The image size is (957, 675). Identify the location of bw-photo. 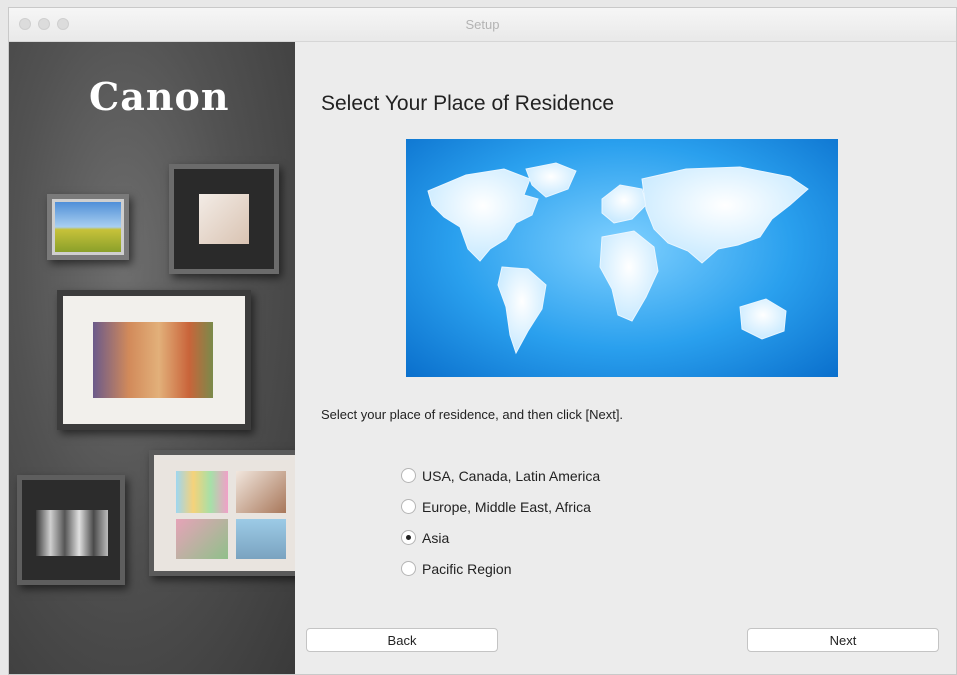
(72, 533).